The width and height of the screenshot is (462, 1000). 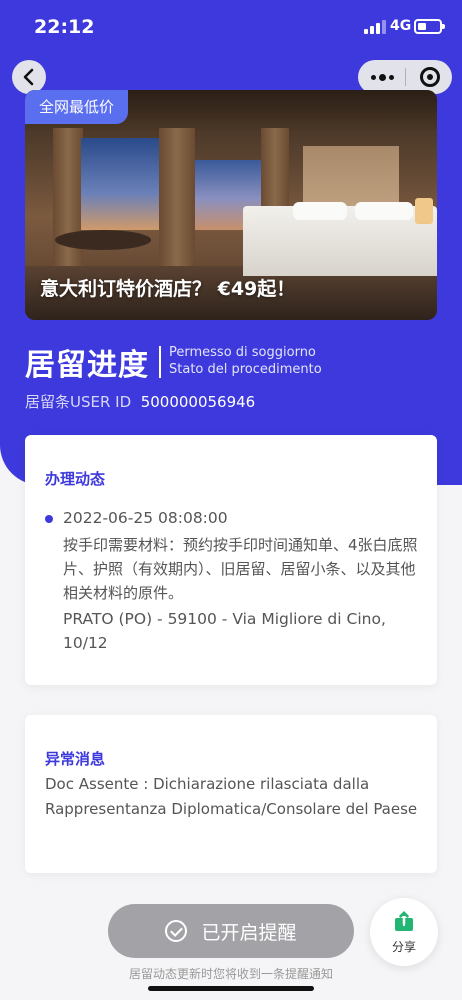 I want to click on home-indicator, so click(x=231, y=988).